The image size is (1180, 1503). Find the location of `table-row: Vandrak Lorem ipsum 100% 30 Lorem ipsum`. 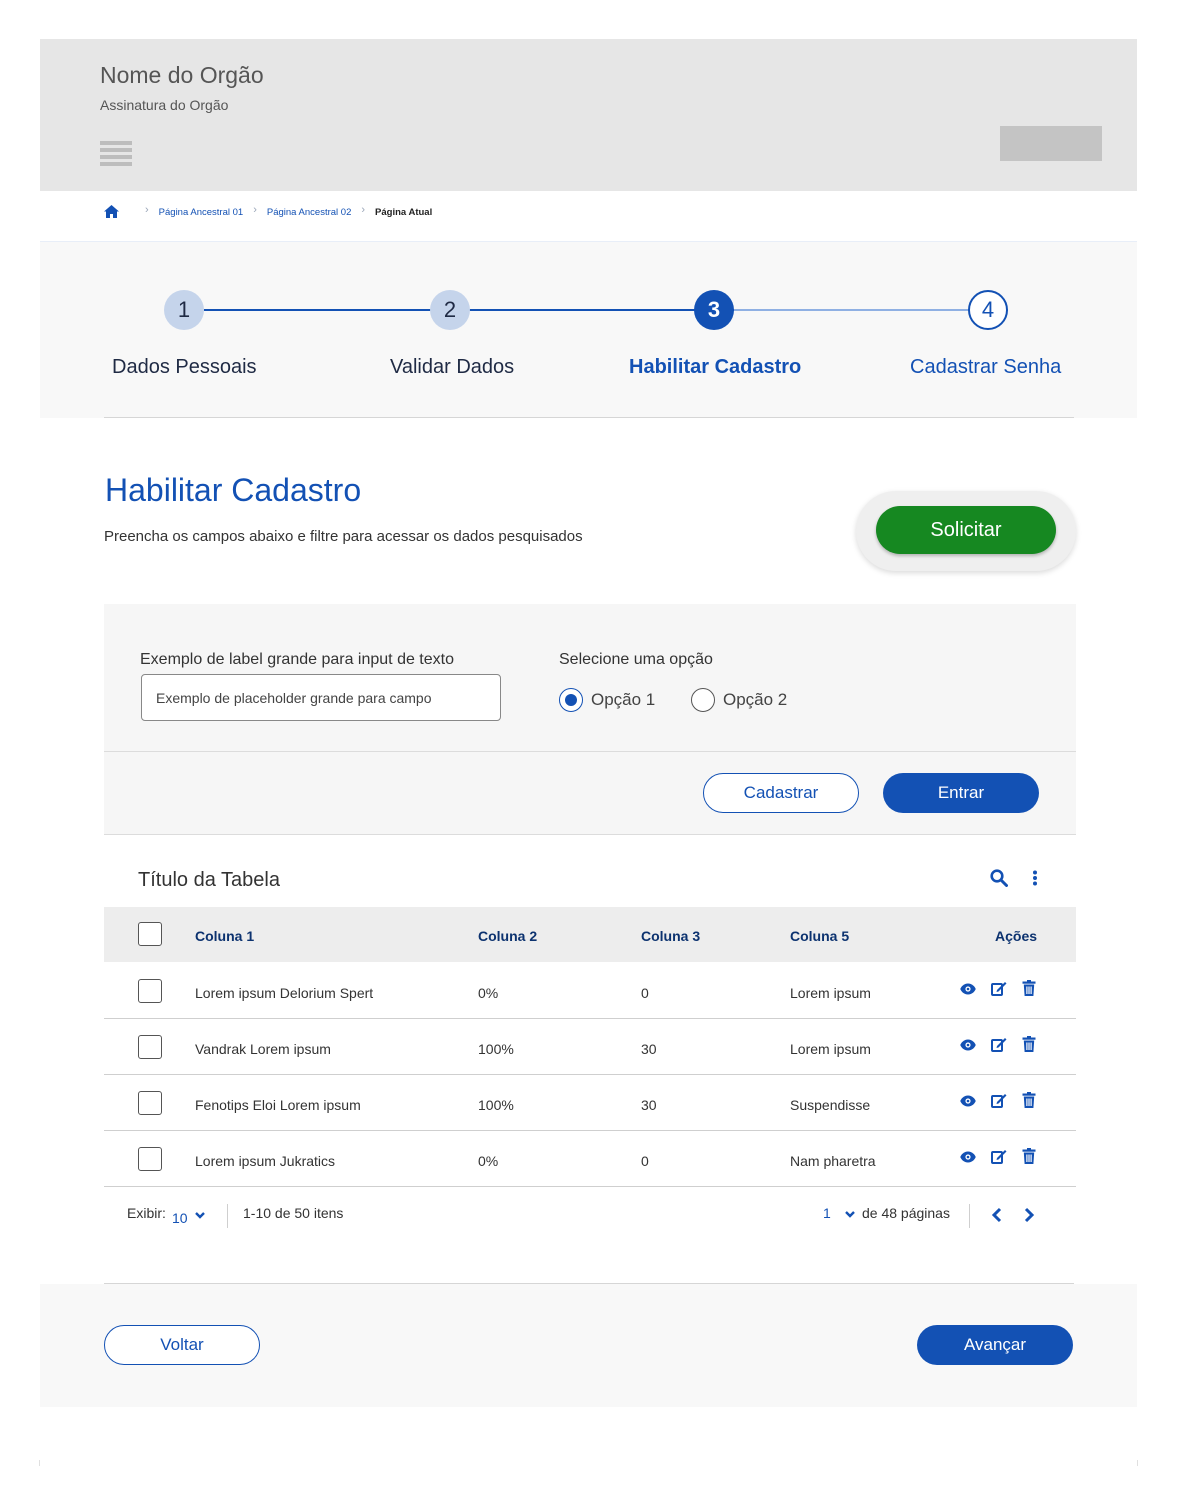

table-row: Vandrak Lorem ipsum 100% 30 Lorem ipsum is located at coordinates (590, 1047).